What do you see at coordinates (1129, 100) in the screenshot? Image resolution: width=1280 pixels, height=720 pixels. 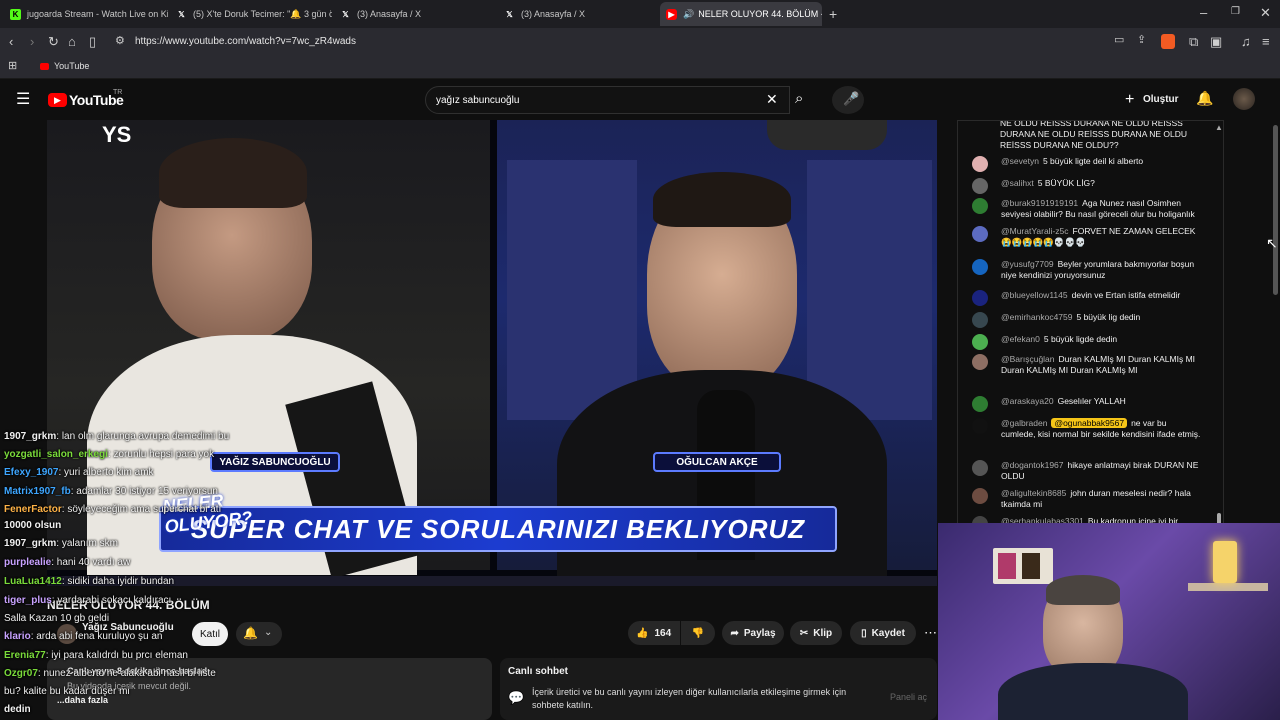 I see `create-plus-icon: +` at bounding box center [1129, 100].